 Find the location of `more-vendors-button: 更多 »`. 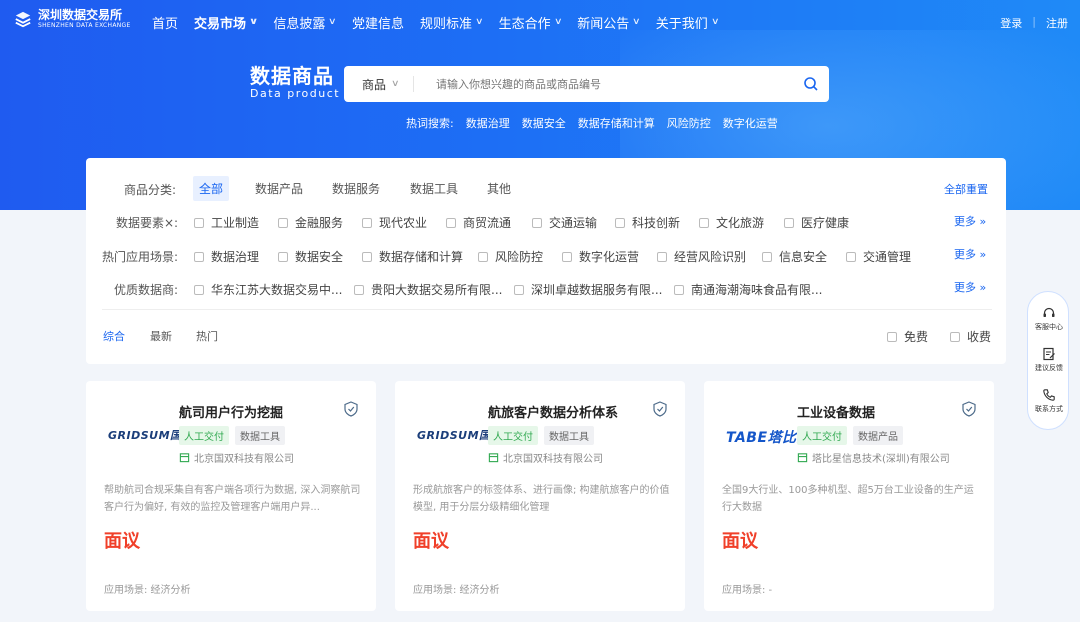

more-vendors-button: 更多 » is located at coordinates (970, 287).